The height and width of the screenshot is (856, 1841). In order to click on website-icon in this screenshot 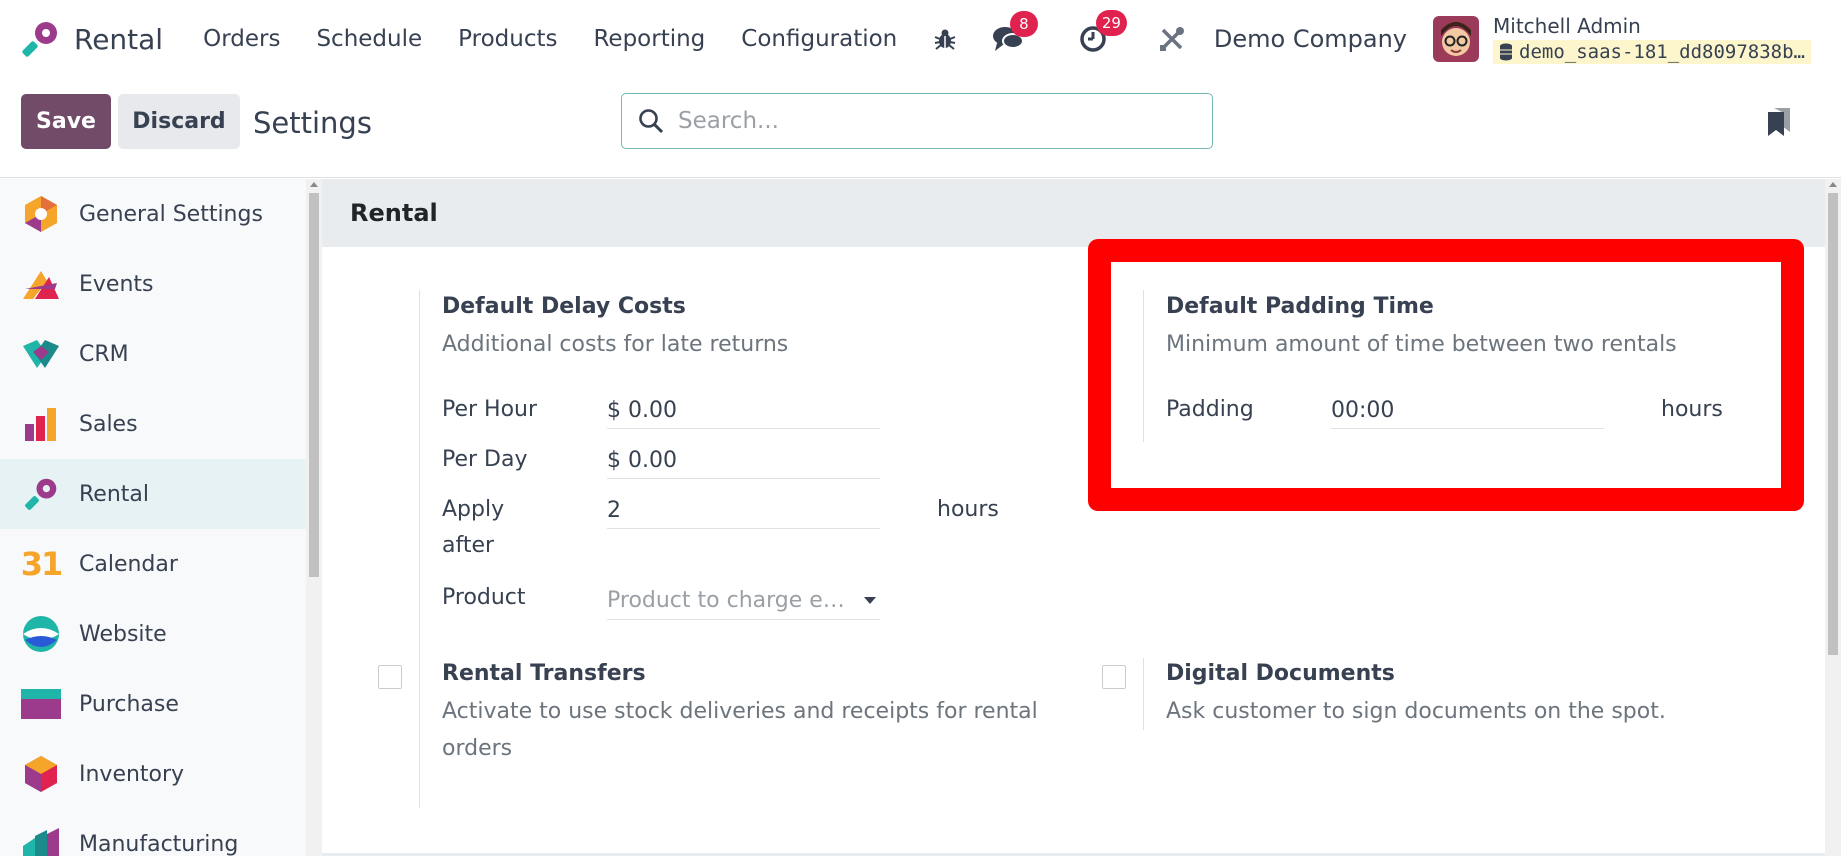, I will do `click(41, 634)`.